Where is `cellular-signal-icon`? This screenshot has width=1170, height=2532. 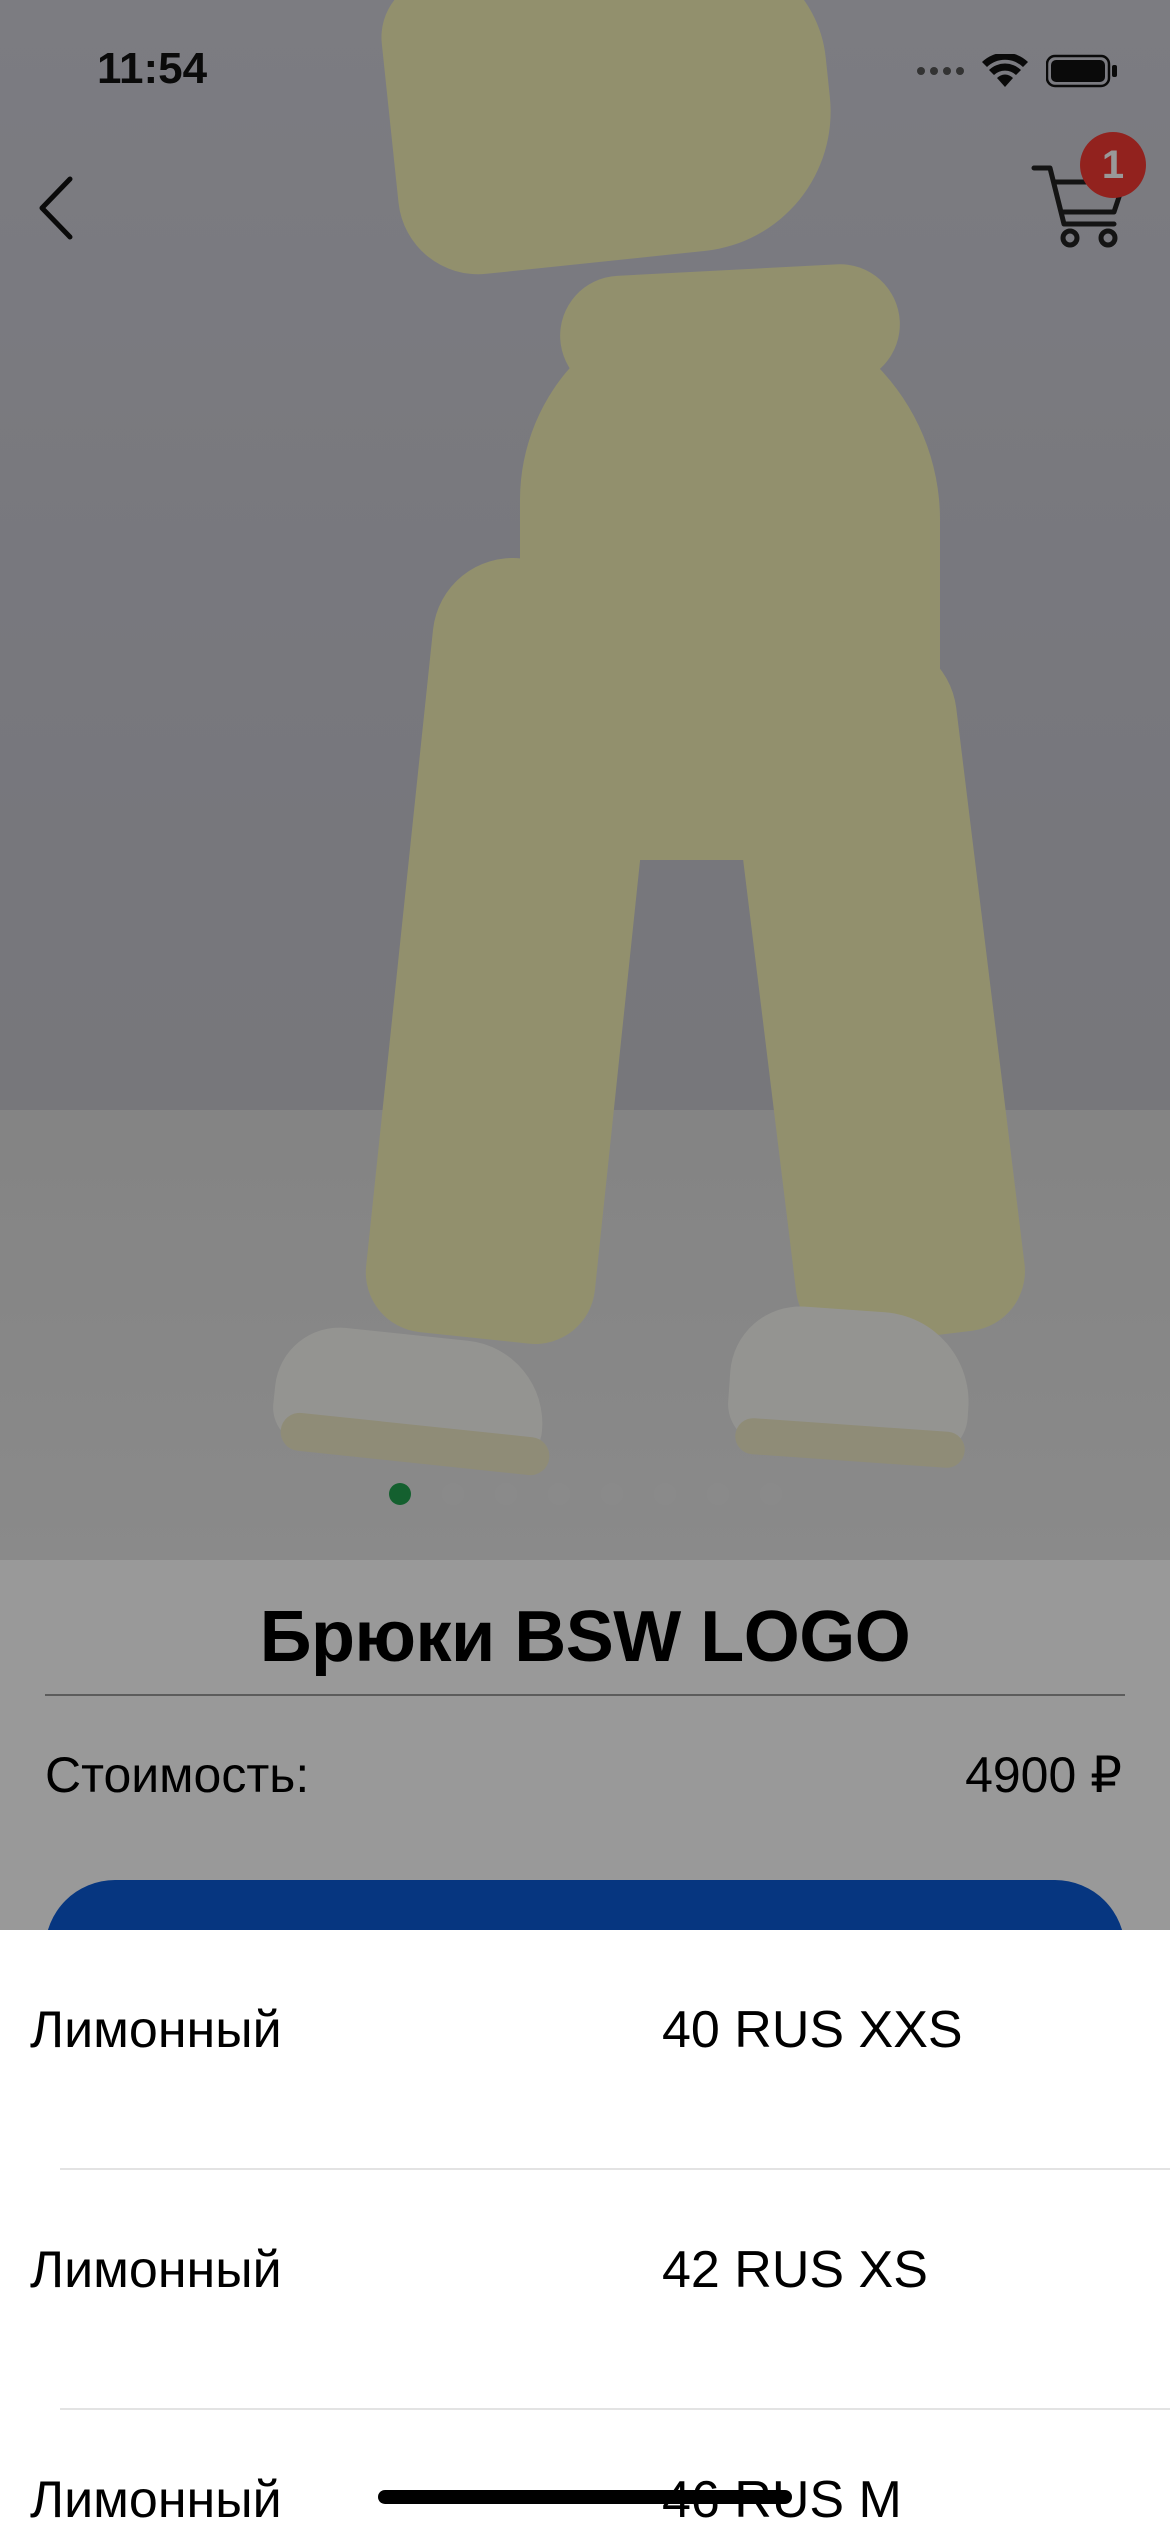 cellular-signal-icon is located at coordinates (940, 71).